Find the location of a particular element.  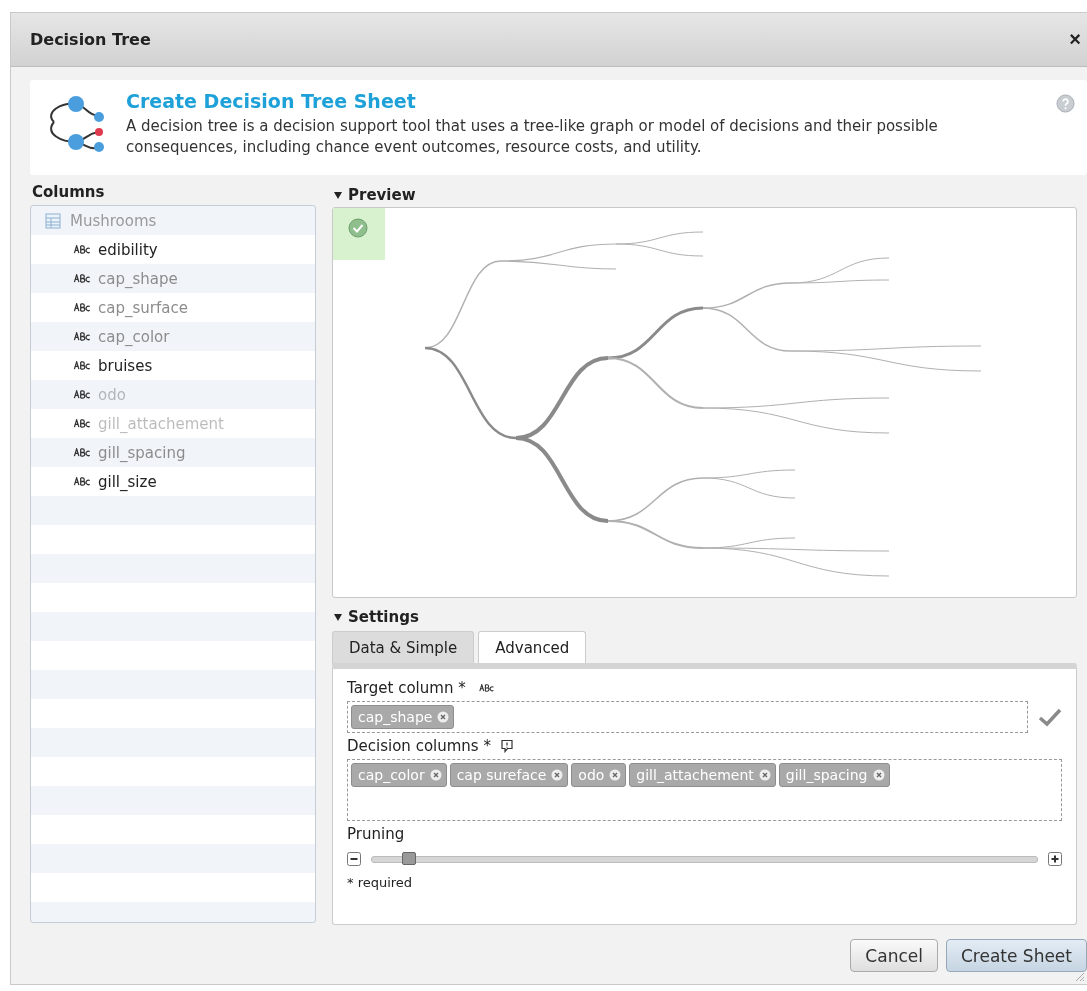

cancel-button: Cancel is located at coordinates (894, 955).